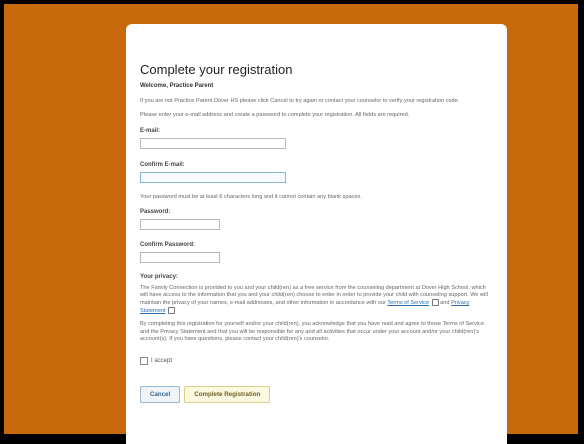 The image size is (584, 444). What do you see at coordinates (316, 393) in the screenshot?
I see `button-row: Cancel Complete Registration` at bounding box center [316, 393].